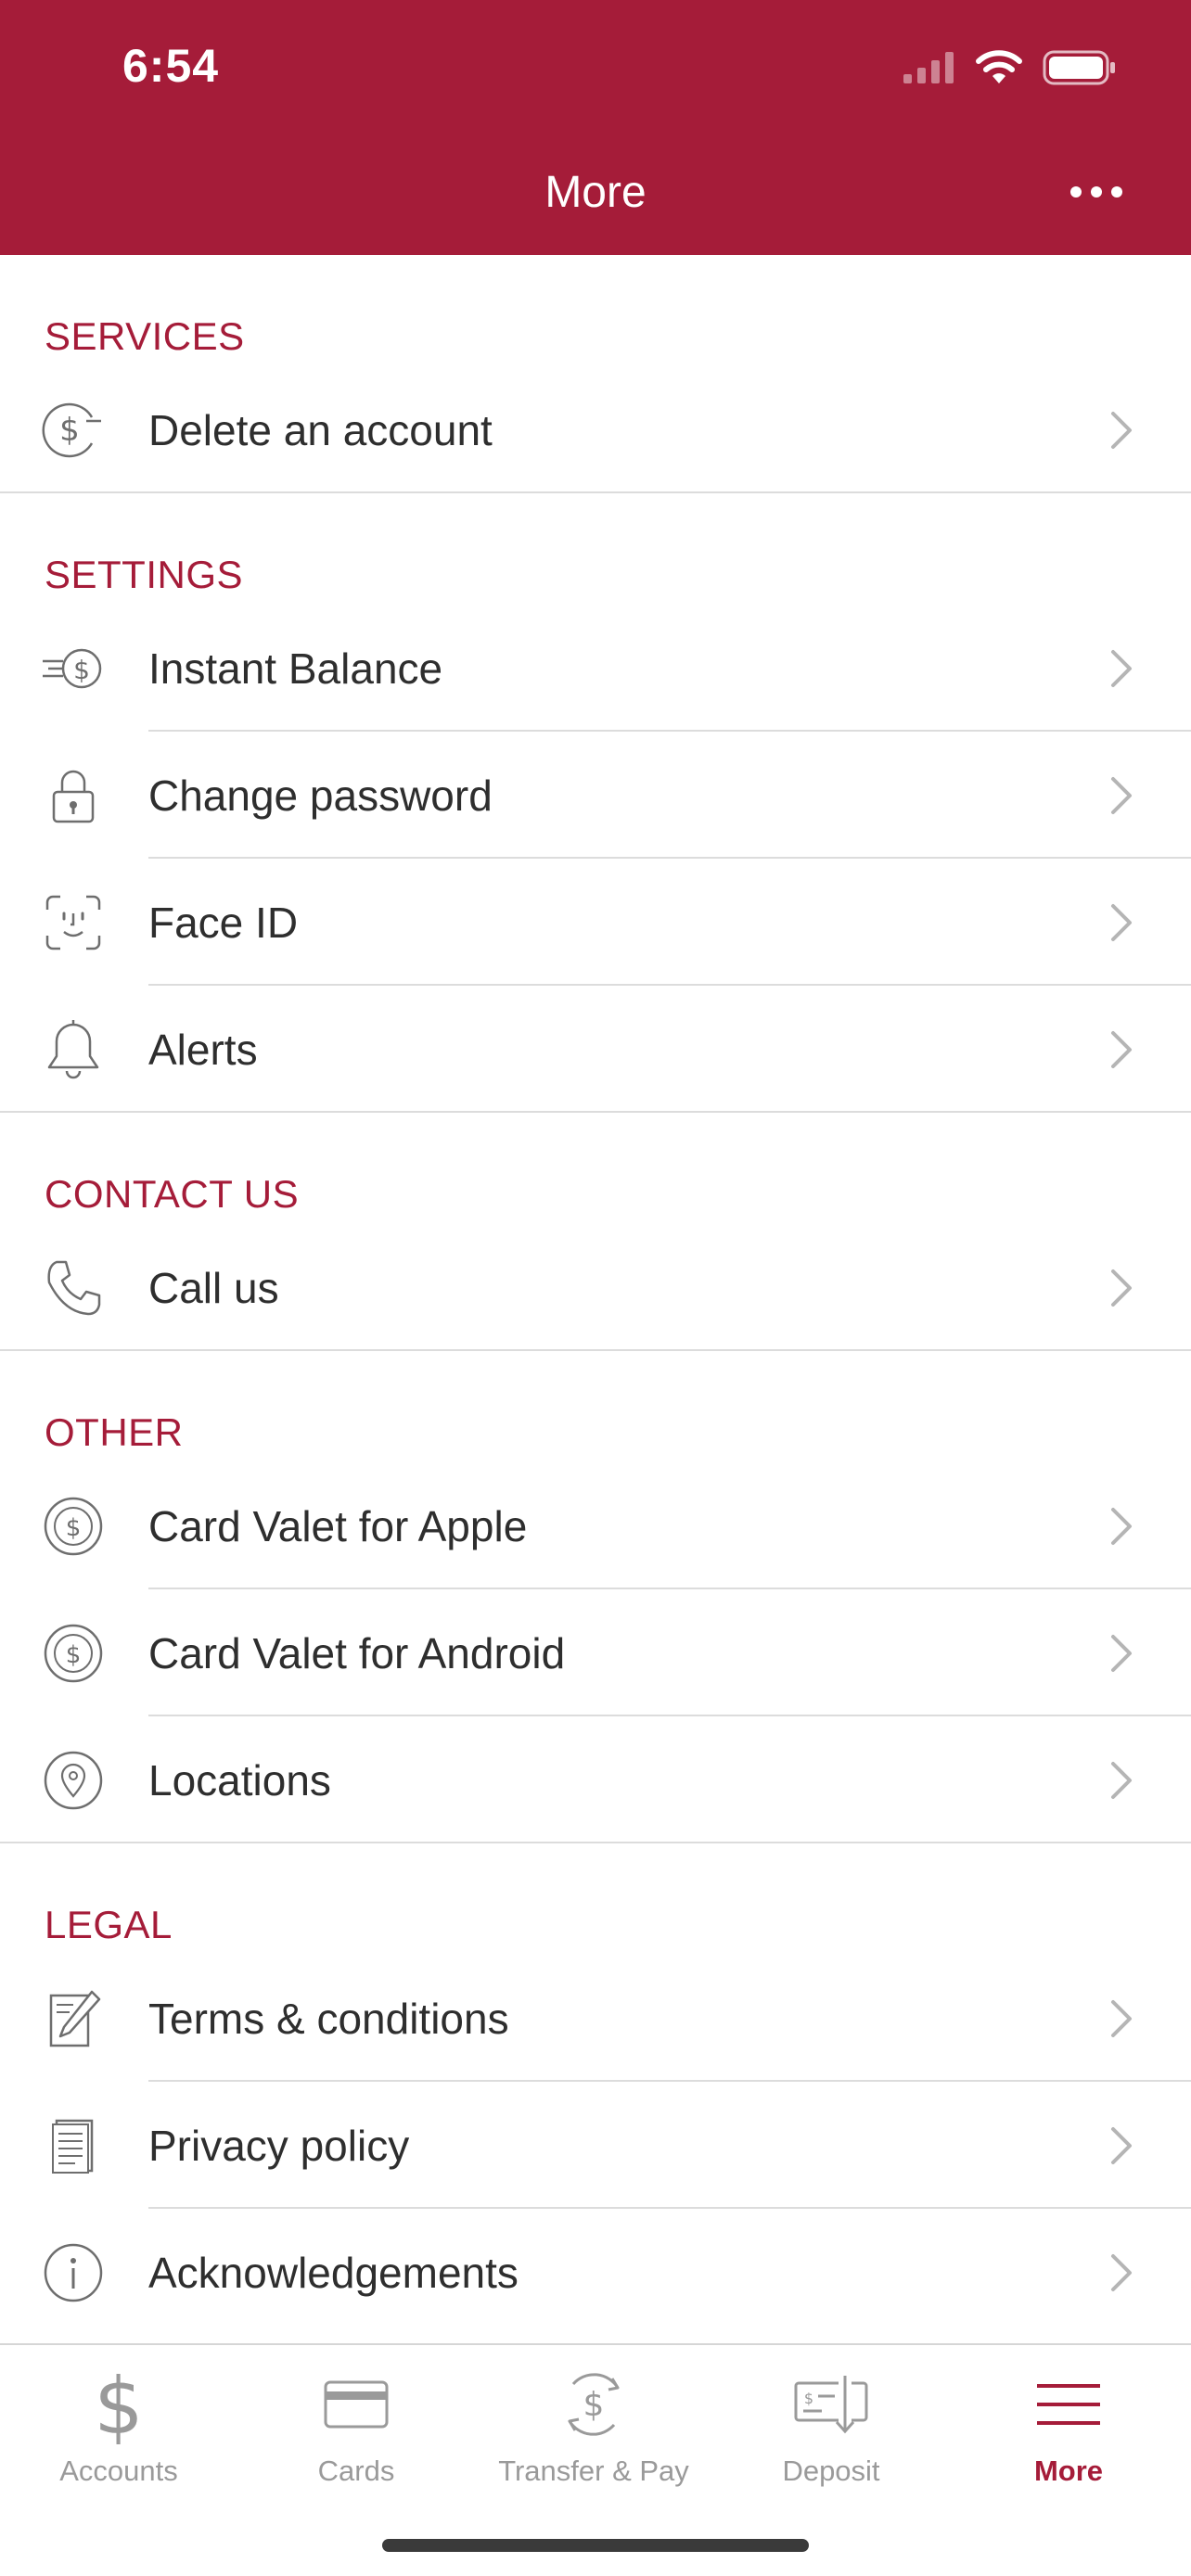  I want to click on list-item-card-valet-android: $ Card Valet for Android, so click(595, 1652).